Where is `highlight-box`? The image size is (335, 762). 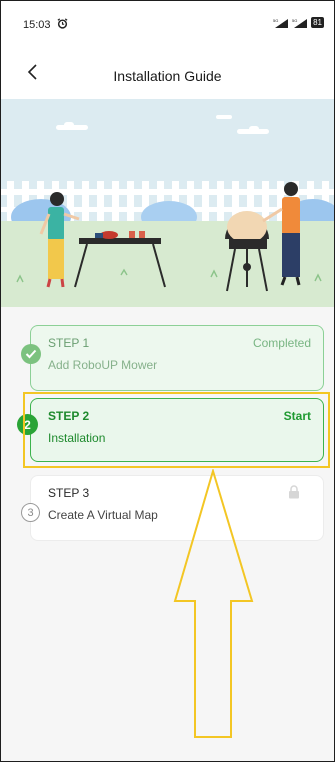 highlight-box is located at coordinates (176, 430).